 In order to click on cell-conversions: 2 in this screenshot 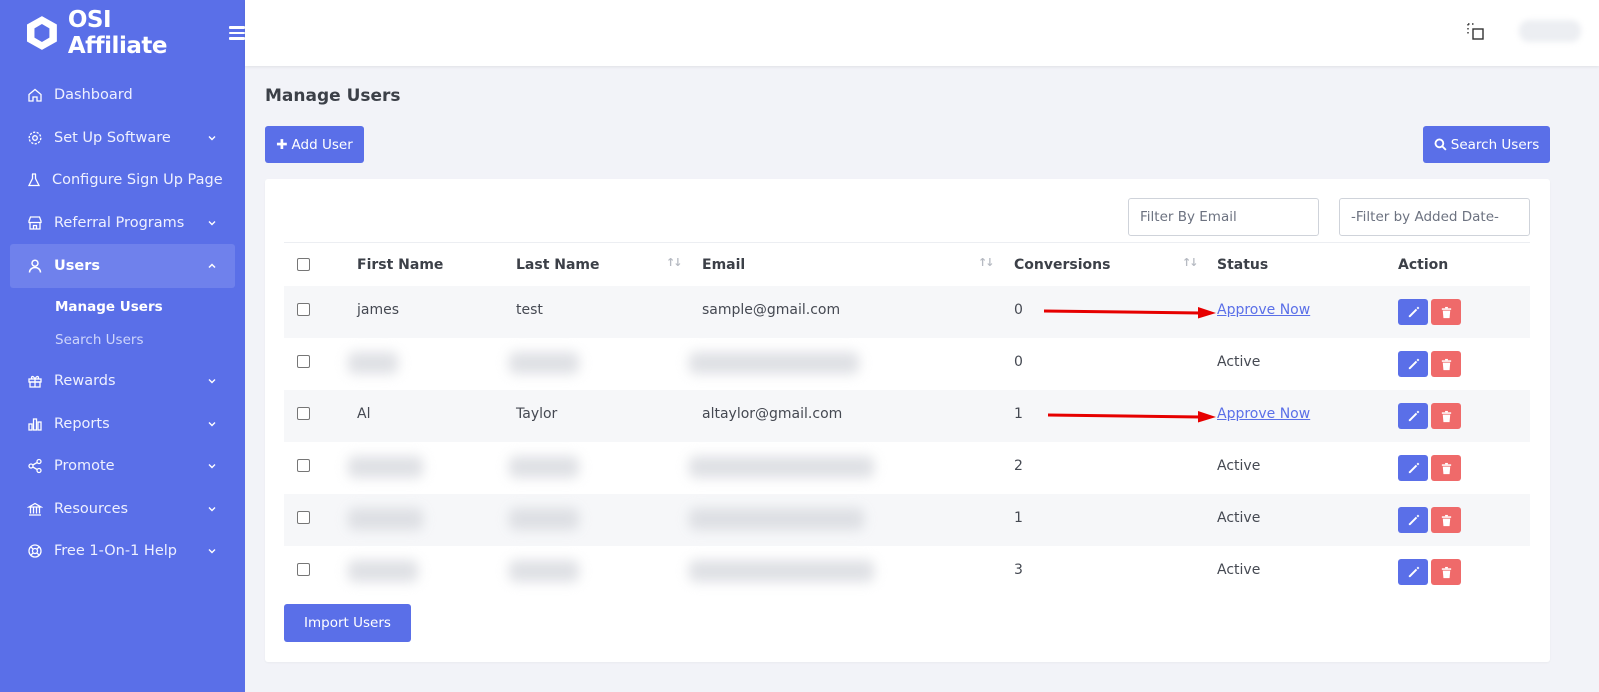, I will do `click(1018, 466)`.